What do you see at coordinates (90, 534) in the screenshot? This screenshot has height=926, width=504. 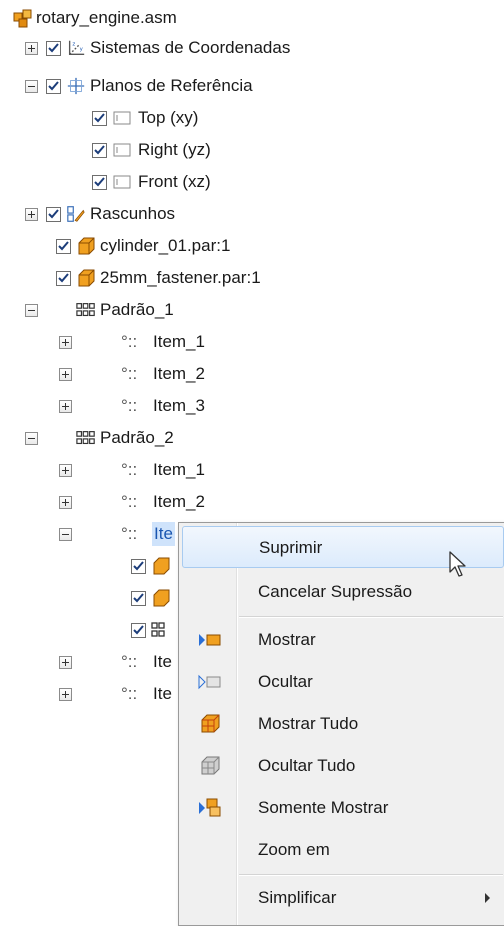 I see `tree-item-pattern-2-item-3: °:: Ite` at bounding box center [90, 534].